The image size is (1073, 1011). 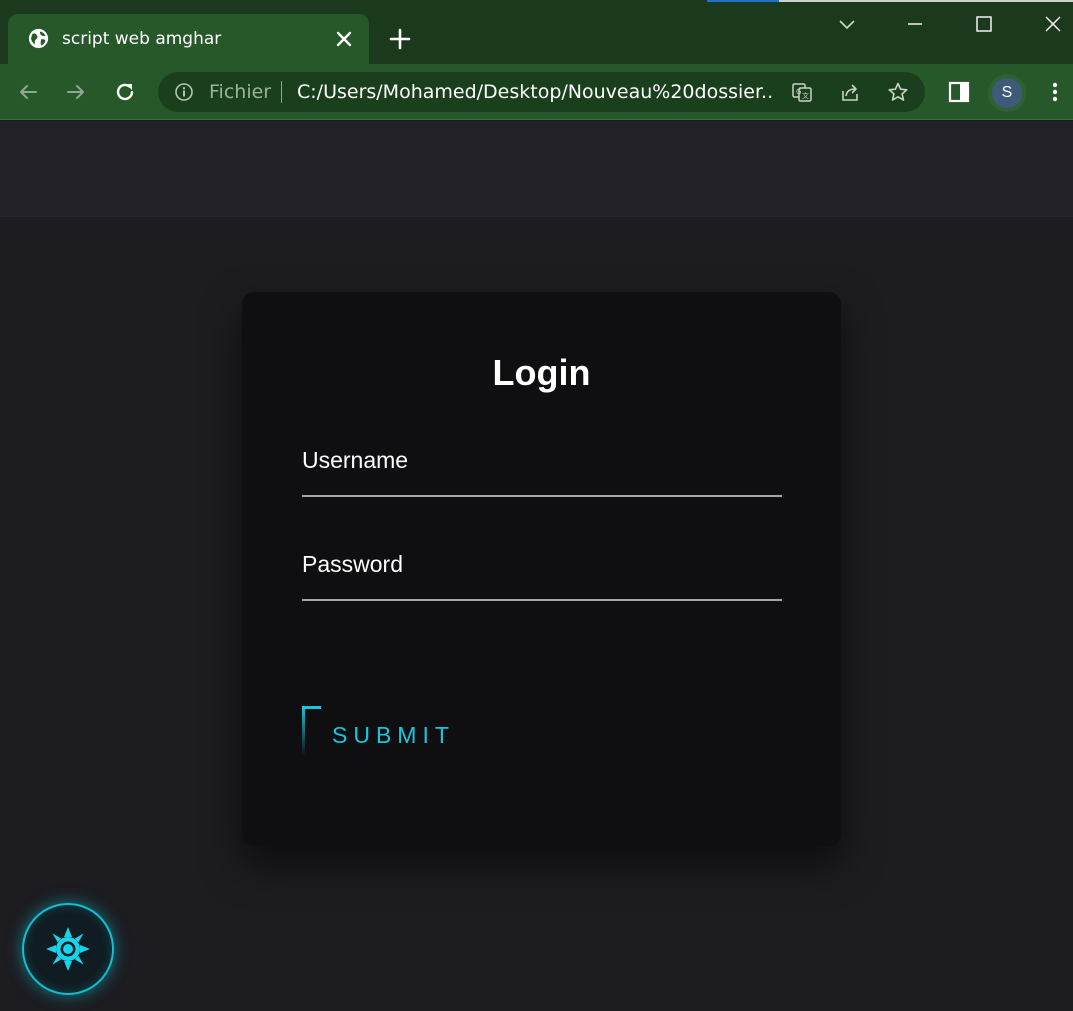 What do you see at coordinates (542, 600) in the screenshot?
I see `password-underline` at bounding box center [542, 600].